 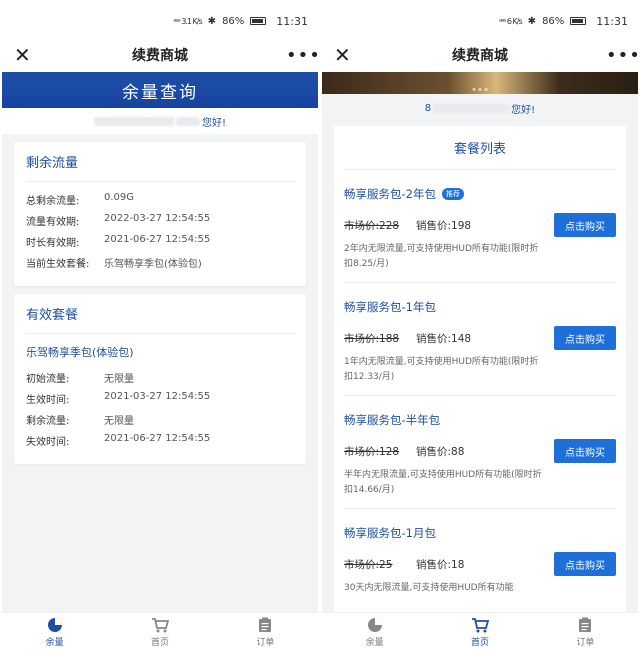 What do you see at coordinates (161, 167) in the screenshot?
I see `card-title: 剩余流量` at bounding box center [161, 167].